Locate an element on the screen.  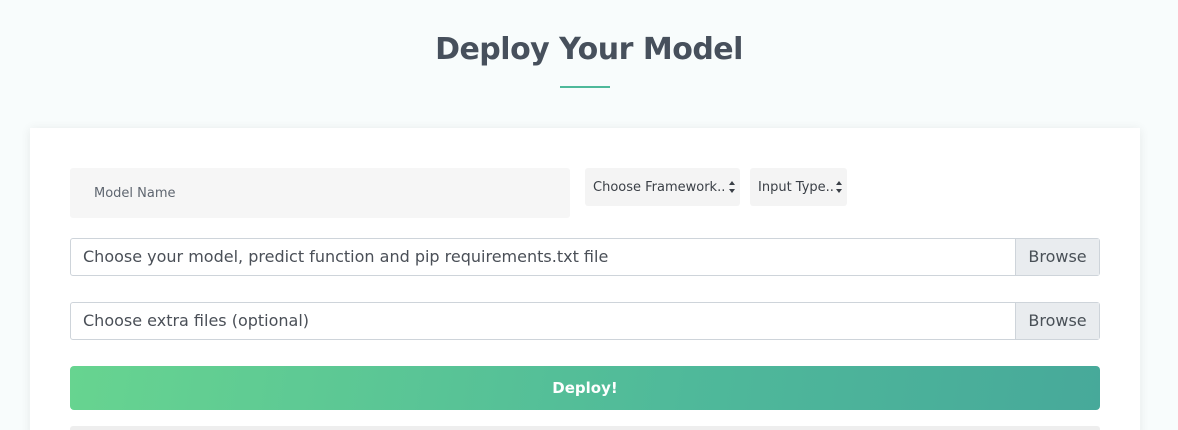
model-name-input is located at coordinates (320, 193).